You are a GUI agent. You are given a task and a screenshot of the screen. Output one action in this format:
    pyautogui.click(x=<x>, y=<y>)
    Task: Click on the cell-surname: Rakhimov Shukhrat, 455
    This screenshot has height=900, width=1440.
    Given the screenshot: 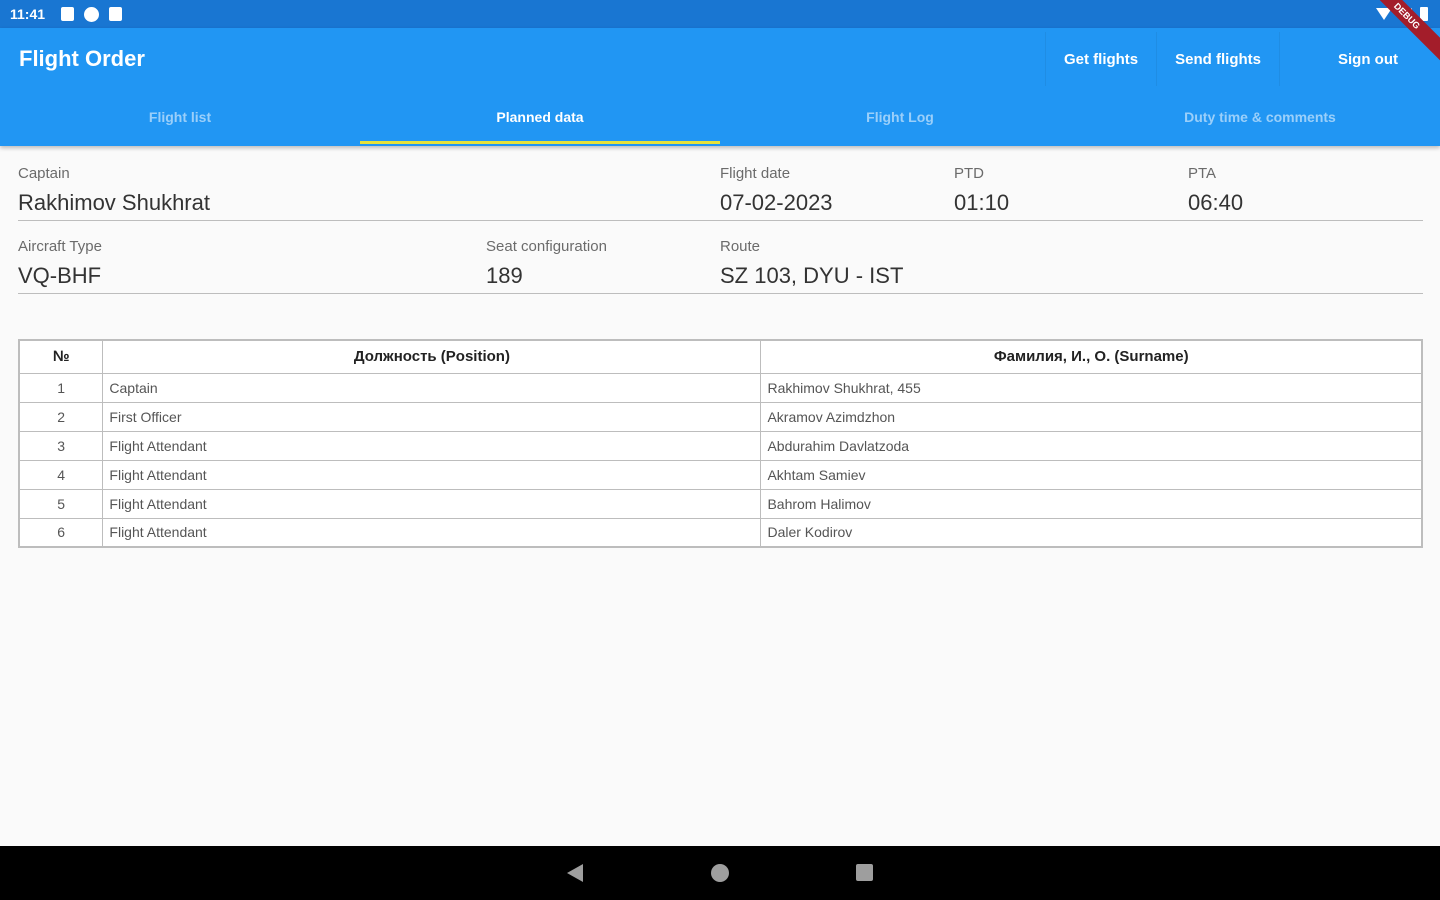 What is the action you would take?
    pyautogui.click(x=1091, y=387)
    